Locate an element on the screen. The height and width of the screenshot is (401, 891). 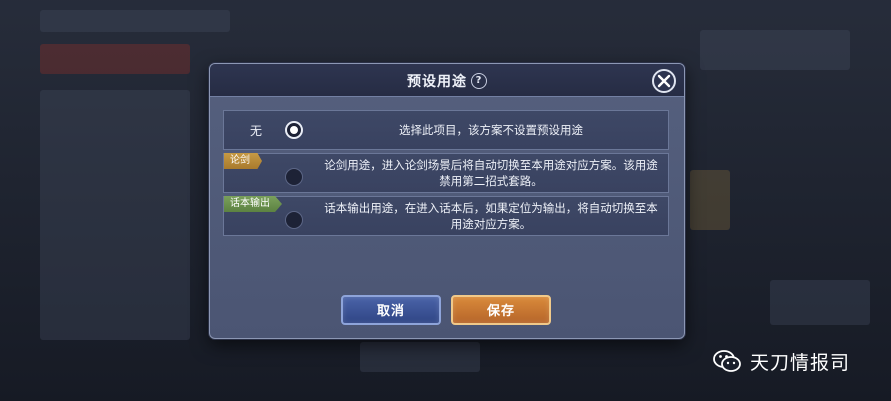
close-icon is located at coordinates (664, 81).